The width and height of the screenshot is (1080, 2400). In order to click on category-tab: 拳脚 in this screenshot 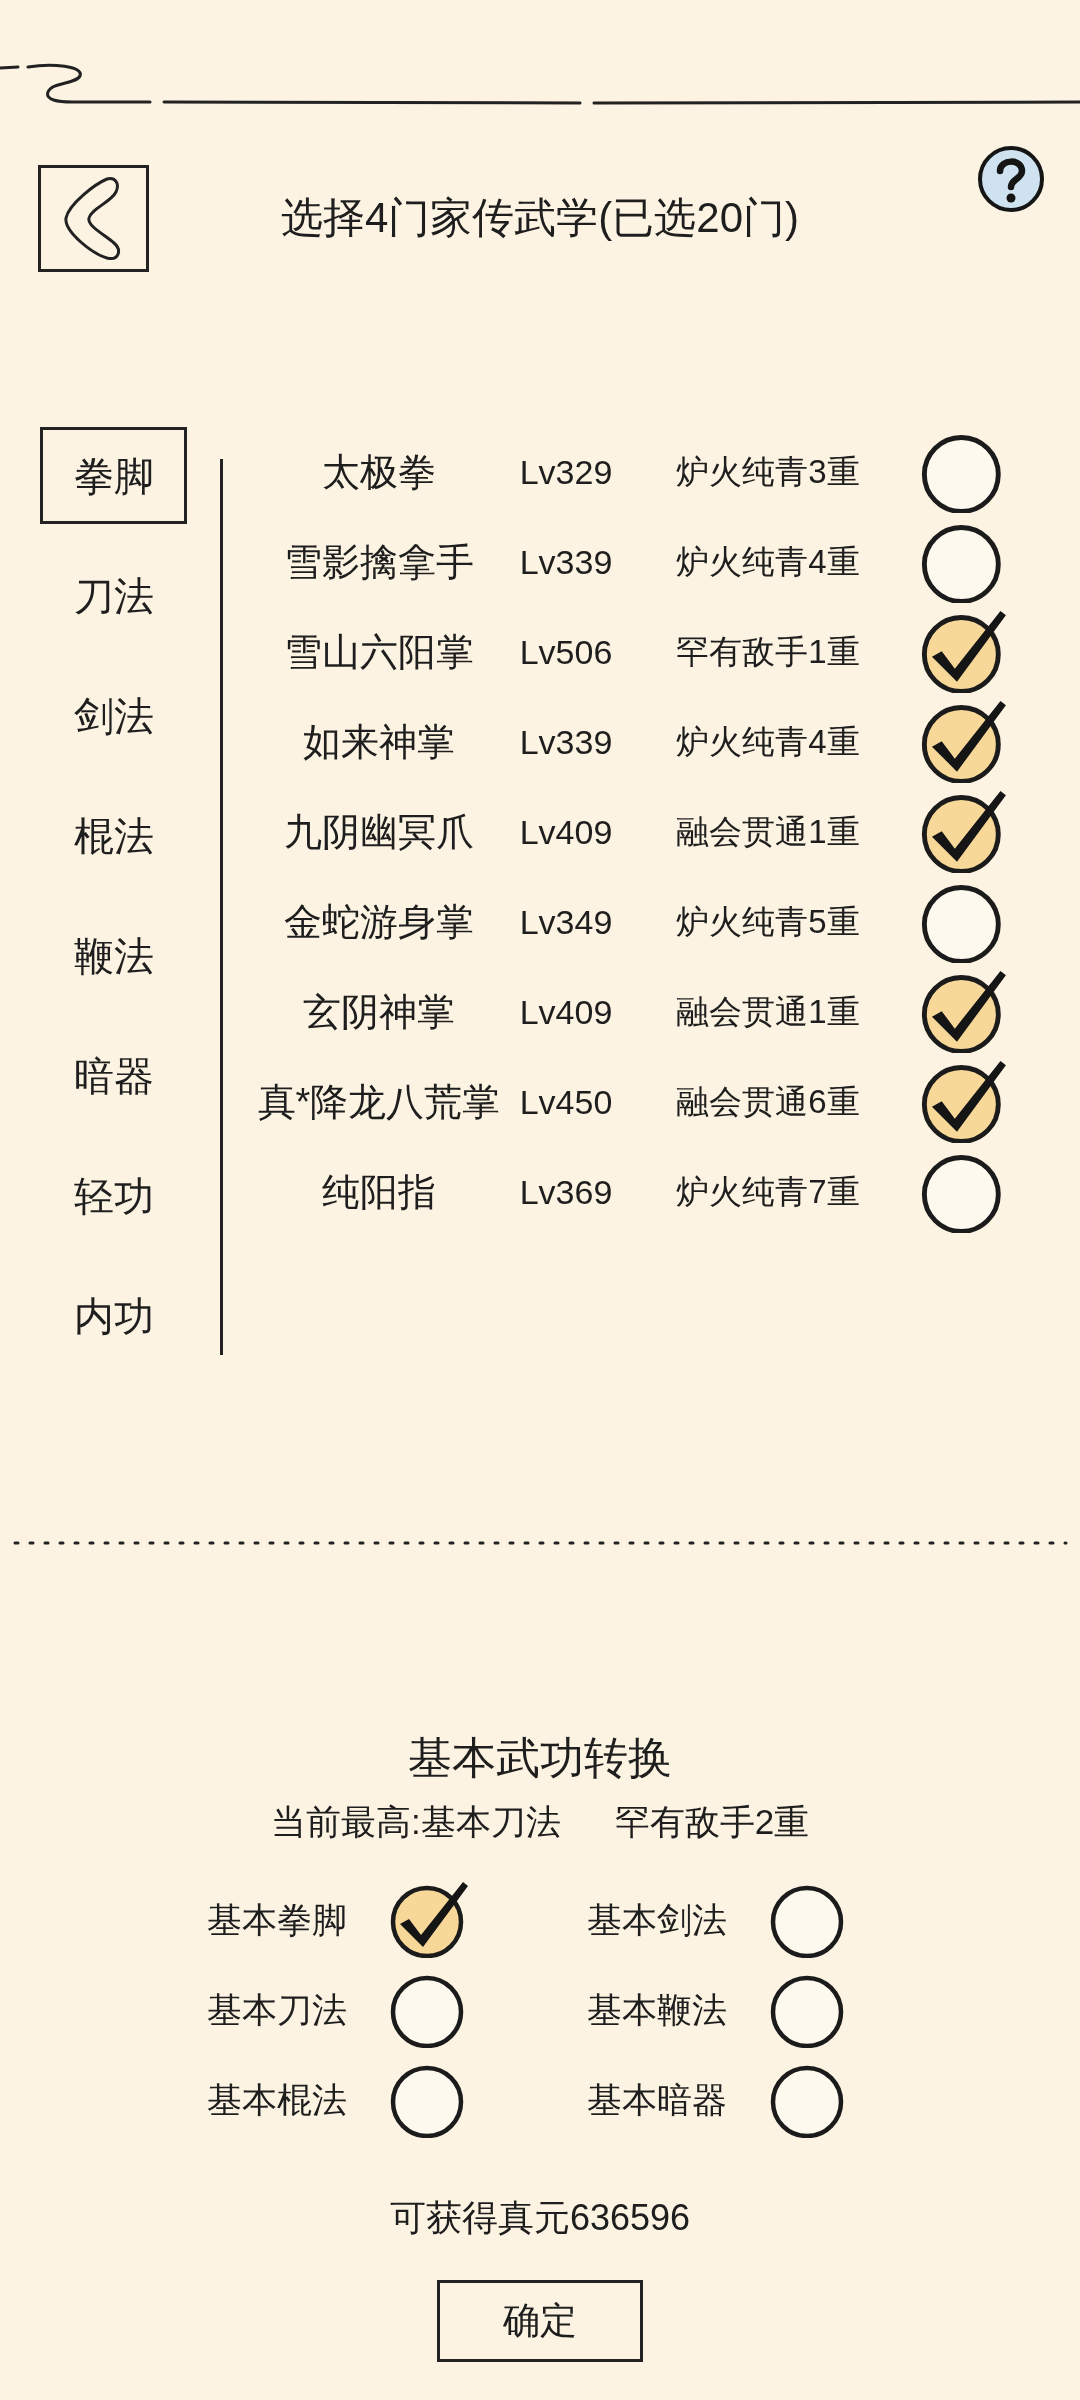, I will do `click(113, 475)`.